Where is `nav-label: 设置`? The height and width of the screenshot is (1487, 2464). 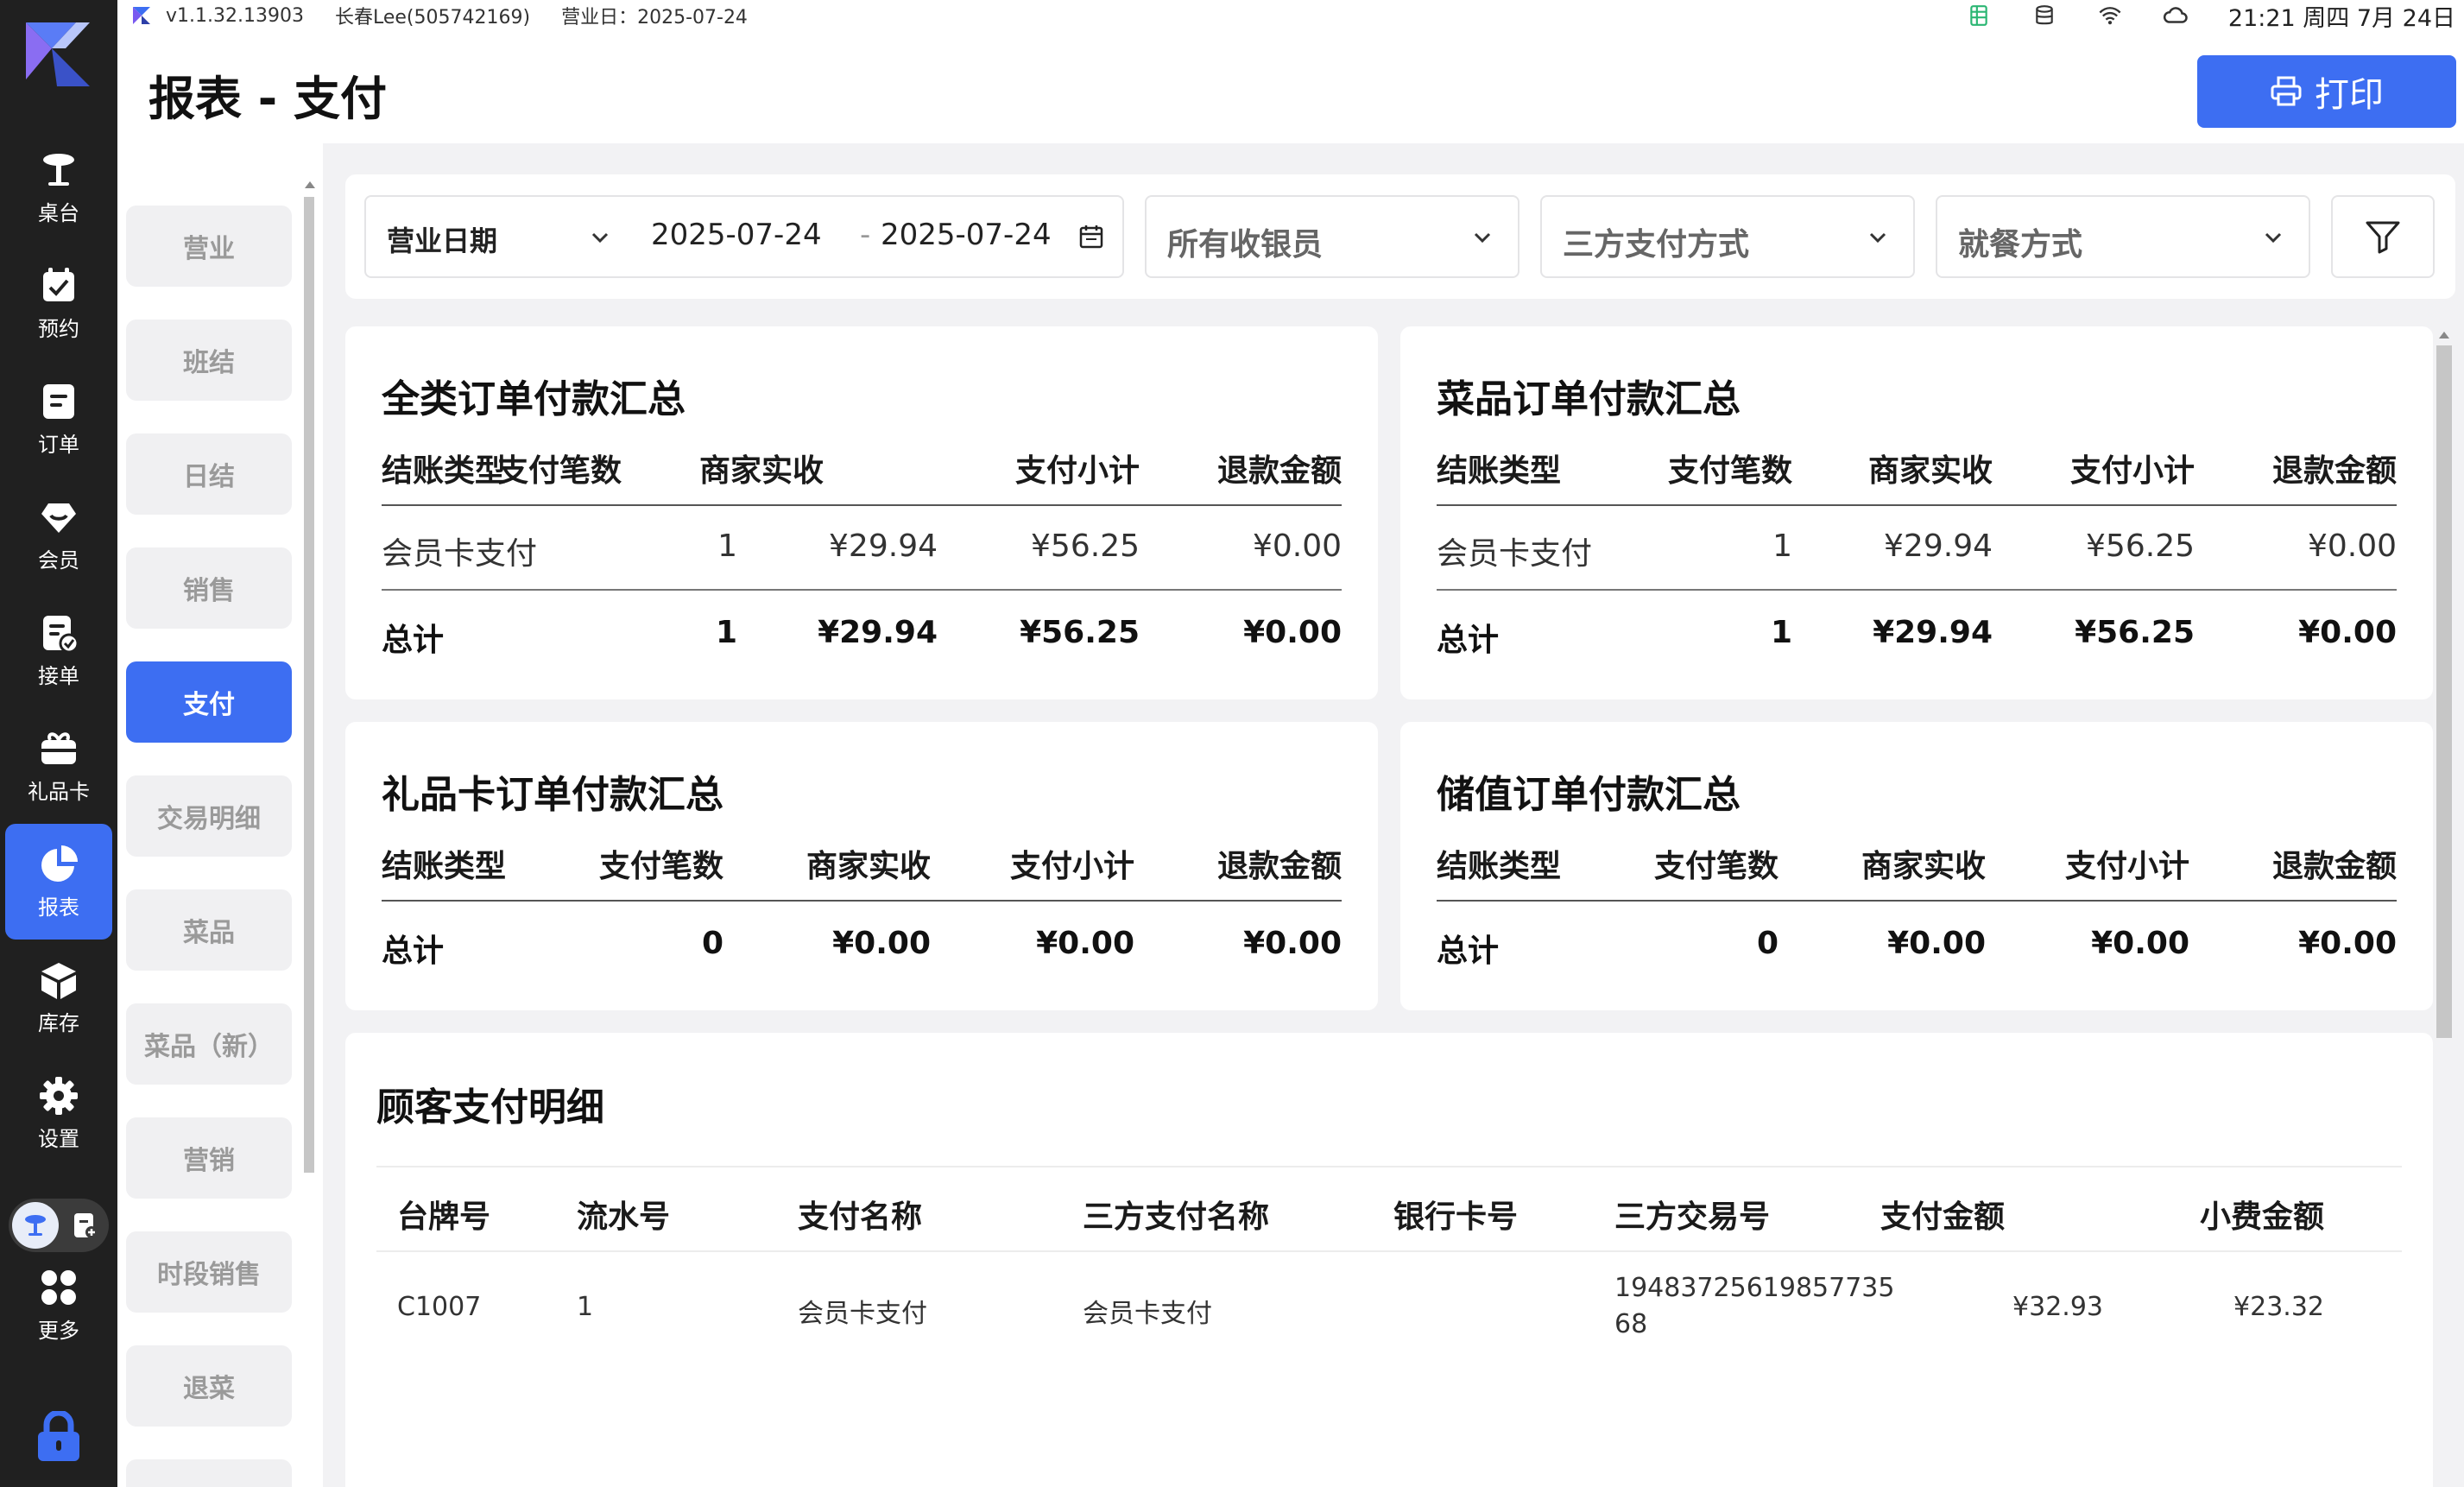 nav-label: 设置 is located at coordinates (59, 1139).